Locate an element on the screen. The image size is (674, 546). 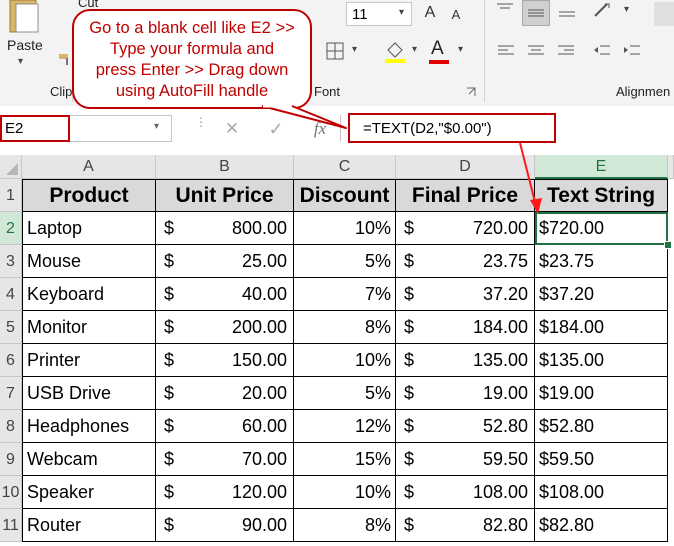
cell-a9: Webcam is located at coordinates (89, 459).